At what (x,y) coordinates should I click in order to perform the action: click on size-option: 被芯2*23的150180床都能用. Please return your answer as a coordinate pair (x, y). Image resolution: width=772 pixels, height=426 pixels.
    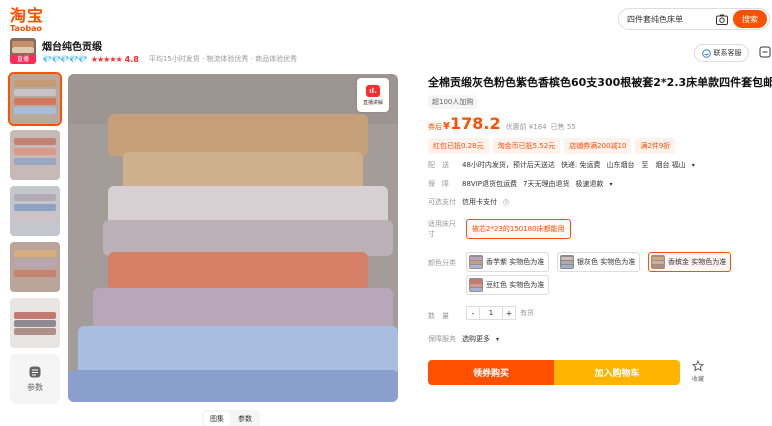
    Looking at the image, I should click on (518, 229).